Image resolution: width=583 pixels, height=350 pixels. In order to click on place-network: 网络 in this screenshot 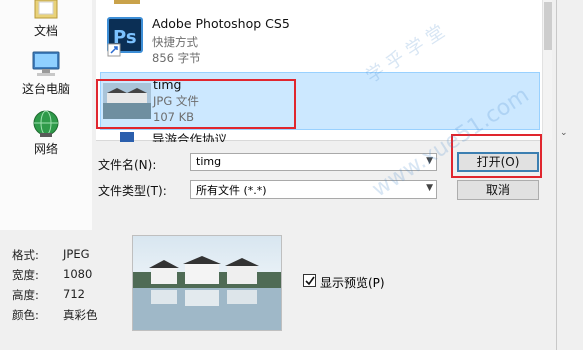, I will do `click(46, 132)`.